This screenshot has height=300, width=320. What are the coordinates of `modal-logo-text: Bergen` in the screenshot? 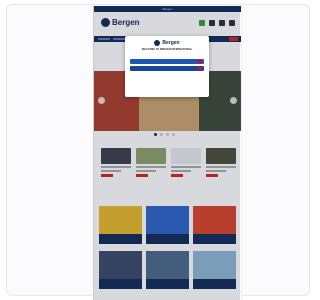 It's located at (171, 43).